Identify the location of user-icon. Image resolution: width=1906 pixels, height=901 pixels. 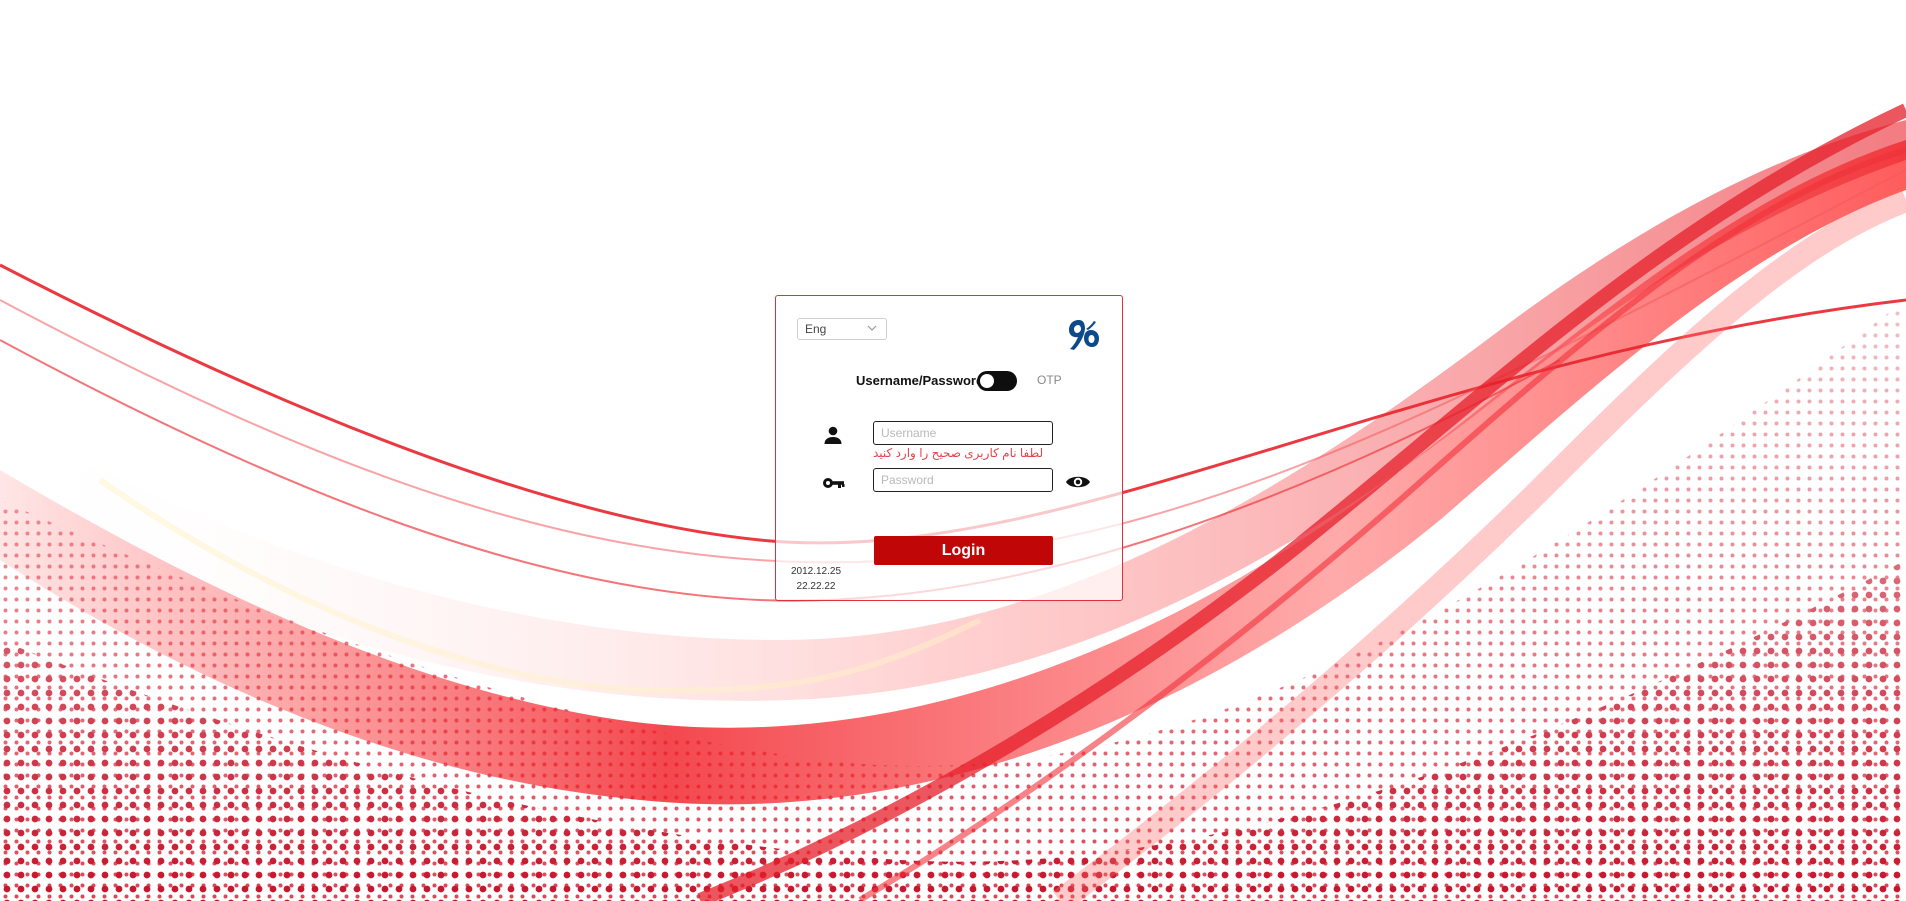
(833, 435).